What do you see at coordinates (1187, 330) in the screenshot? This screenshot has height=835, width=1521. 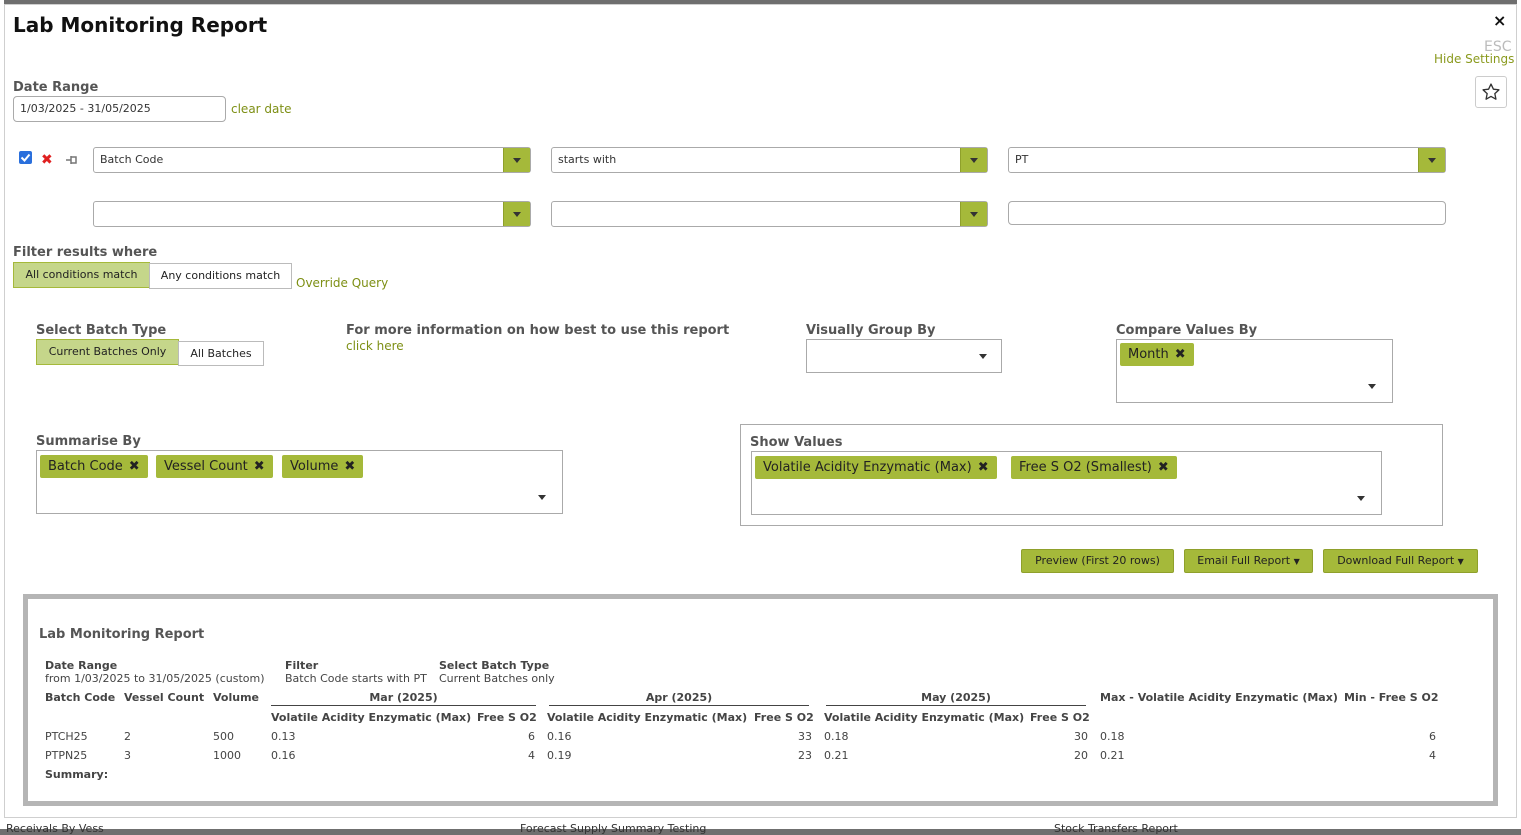 I see `compare-by-label: Compare Values By` at bounding box center [1187, 330].